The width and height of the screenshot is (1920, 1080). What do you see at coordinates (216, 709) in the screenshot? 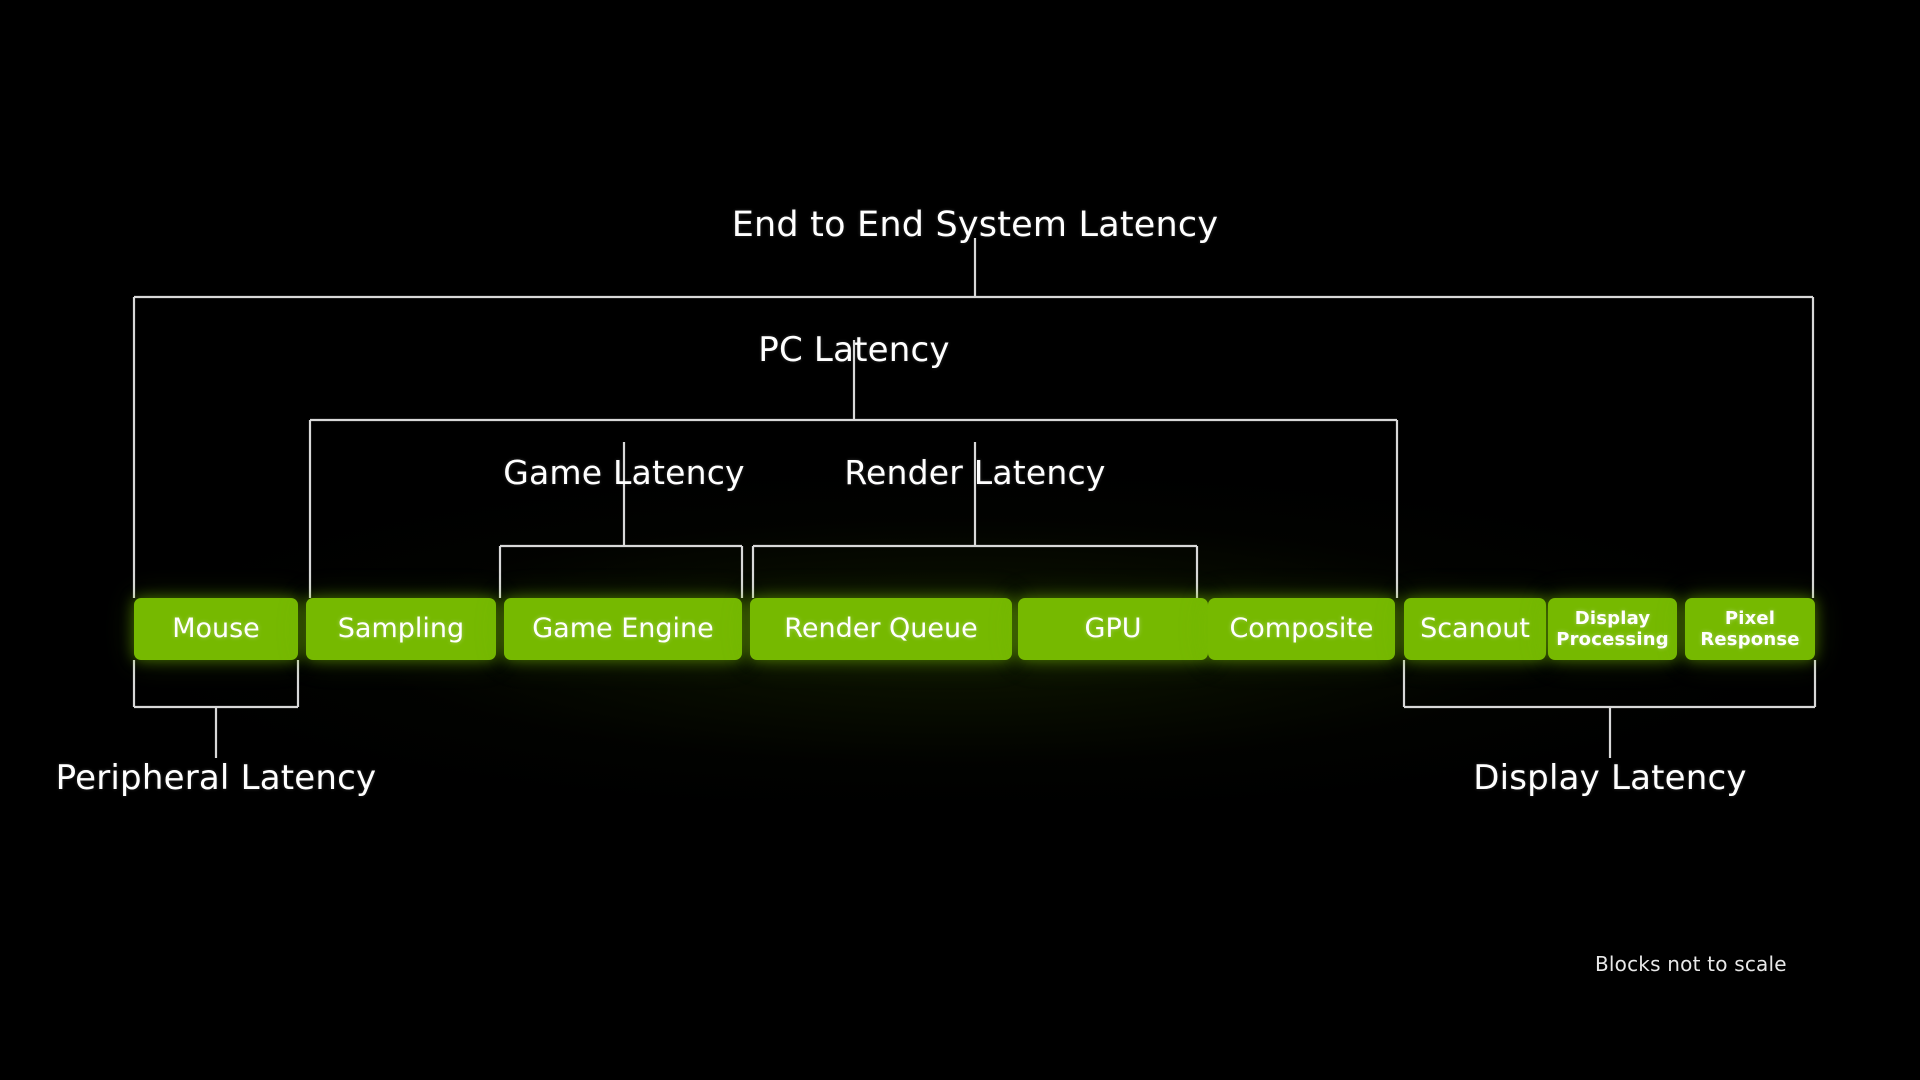
I see `bracket-peripheral-latency` at bounding box center [216, 709].